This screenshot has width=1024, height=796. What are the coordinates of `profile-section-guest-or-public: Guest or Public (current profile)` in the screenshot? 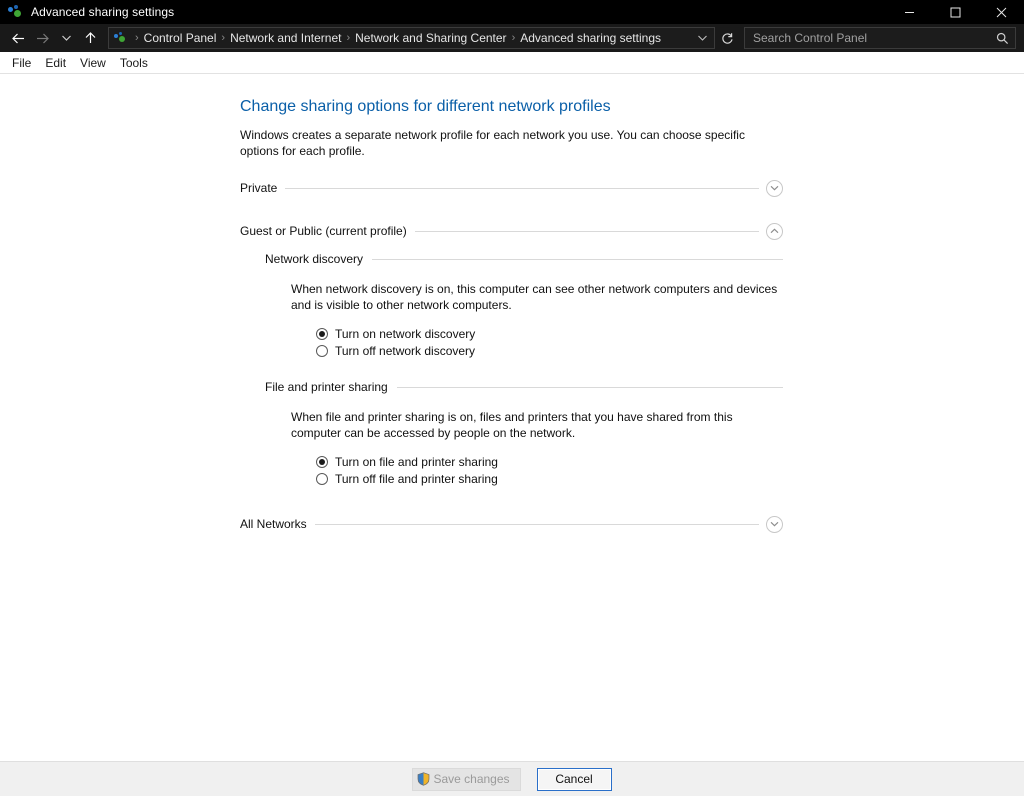 It's located at (511, 231).